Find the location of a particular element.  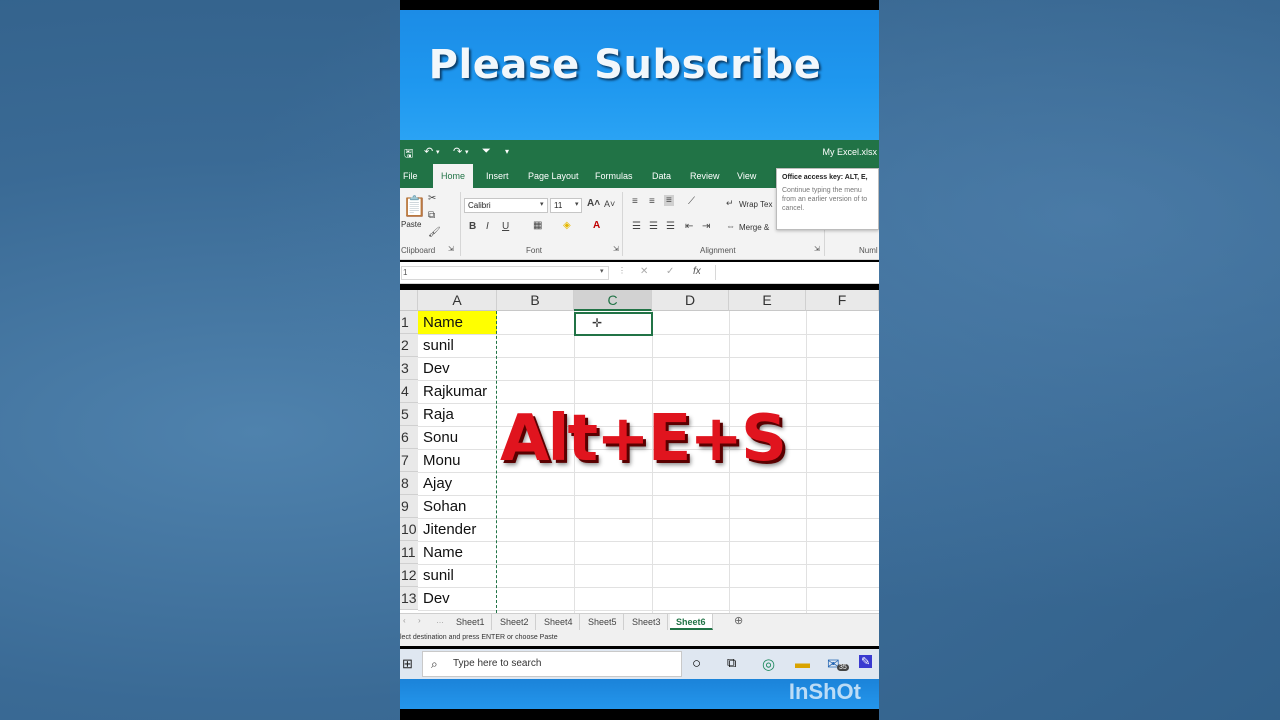

align-right-icon: ☰ is located at coordinates (670, 226).